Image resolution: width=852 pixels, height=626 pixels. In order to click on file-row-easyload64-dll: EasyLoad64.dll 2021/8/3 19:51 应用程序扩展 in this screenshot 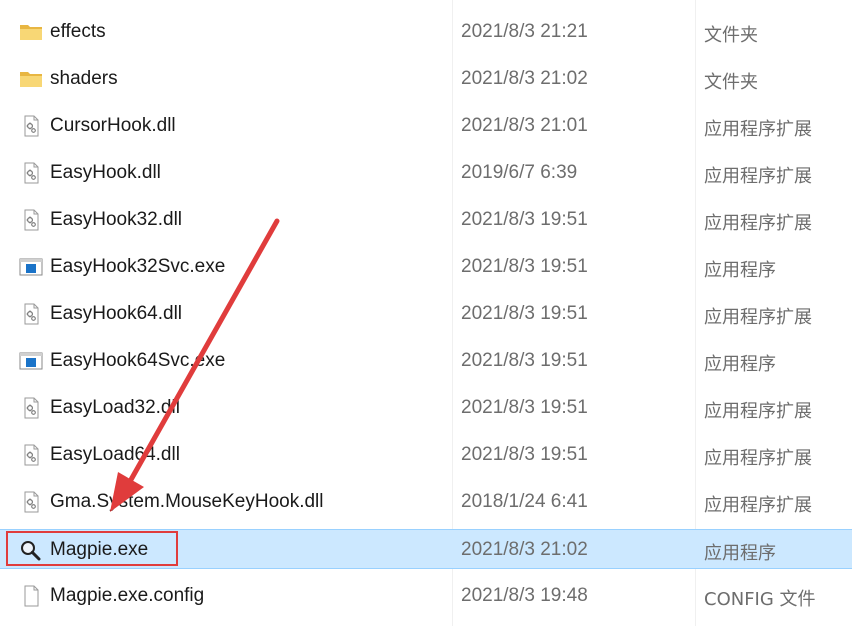, I will do `click(426, 455)`.